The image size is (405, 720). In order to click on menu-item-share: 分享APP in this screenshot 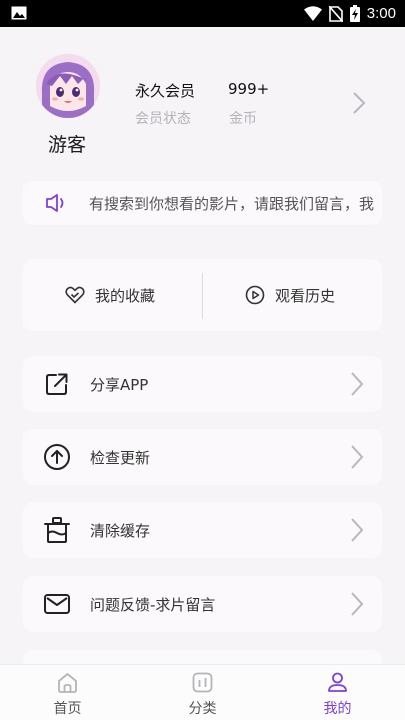, I will do `click(202, 384)`.